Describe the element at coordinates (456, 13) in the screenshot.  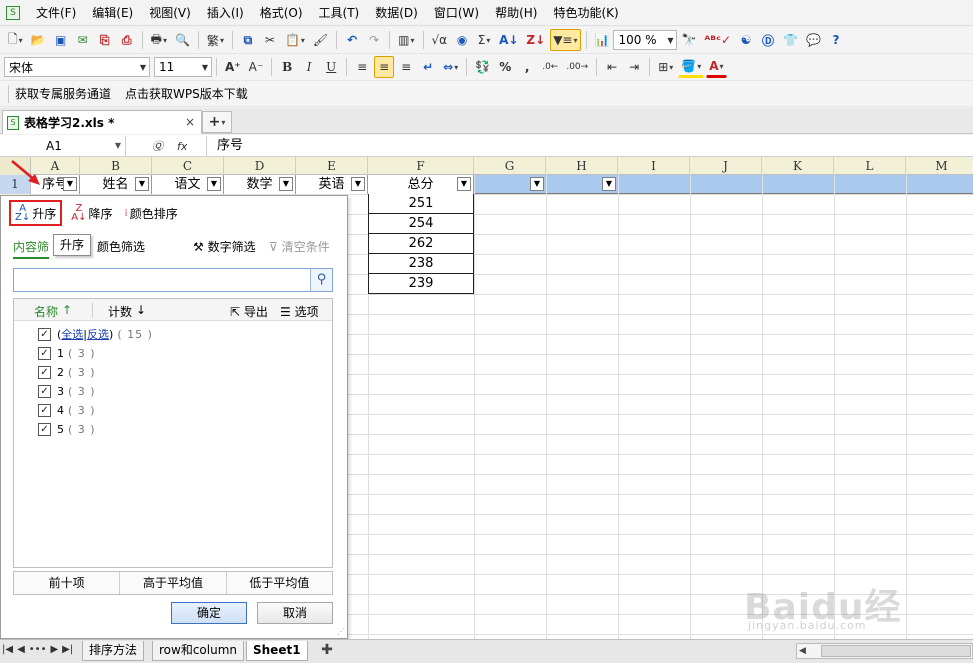
I see `menu-window: 窗口(W)` at that location.